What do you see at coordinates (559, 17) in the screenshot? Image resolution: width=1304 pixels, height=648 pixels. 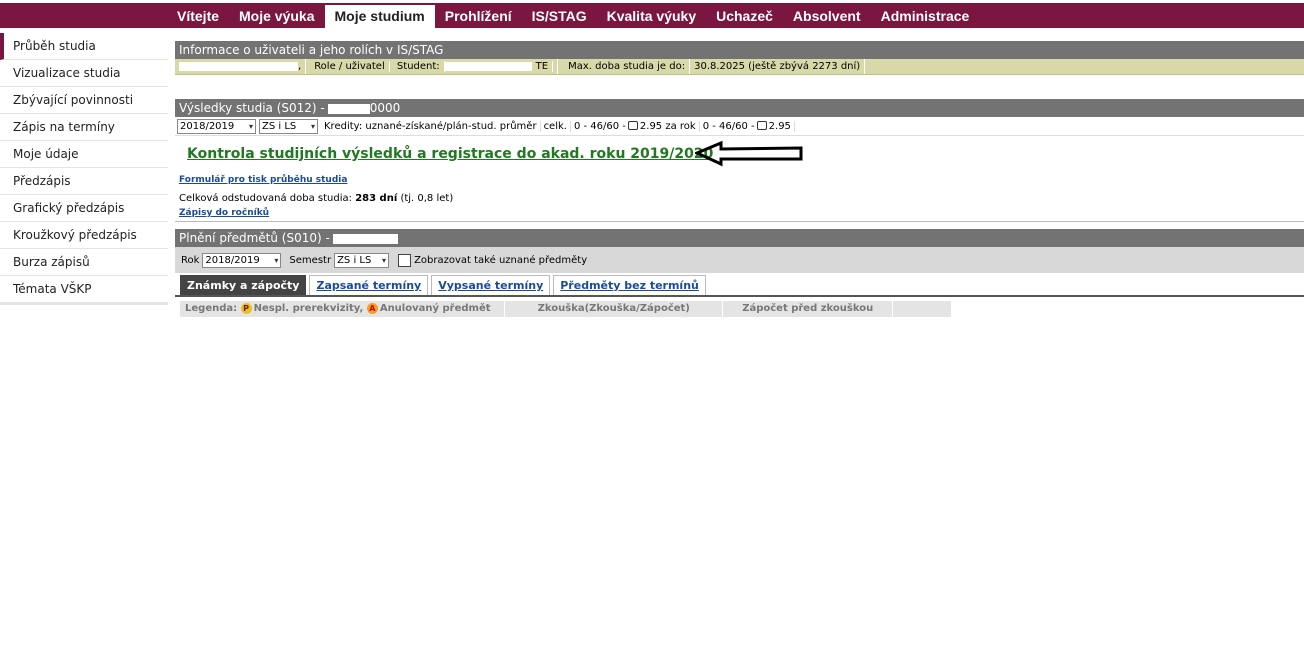 I see `nav-is-stag: IS/STAG` at bounding box center [559, 17].